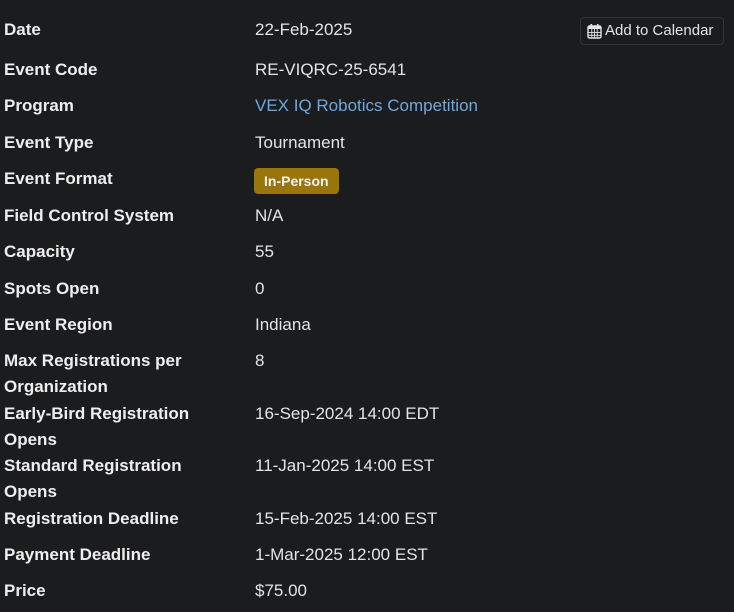  Describe the element at coordinates (281, 590) in the screenshot. I see `price-value: $75.00` at that location.